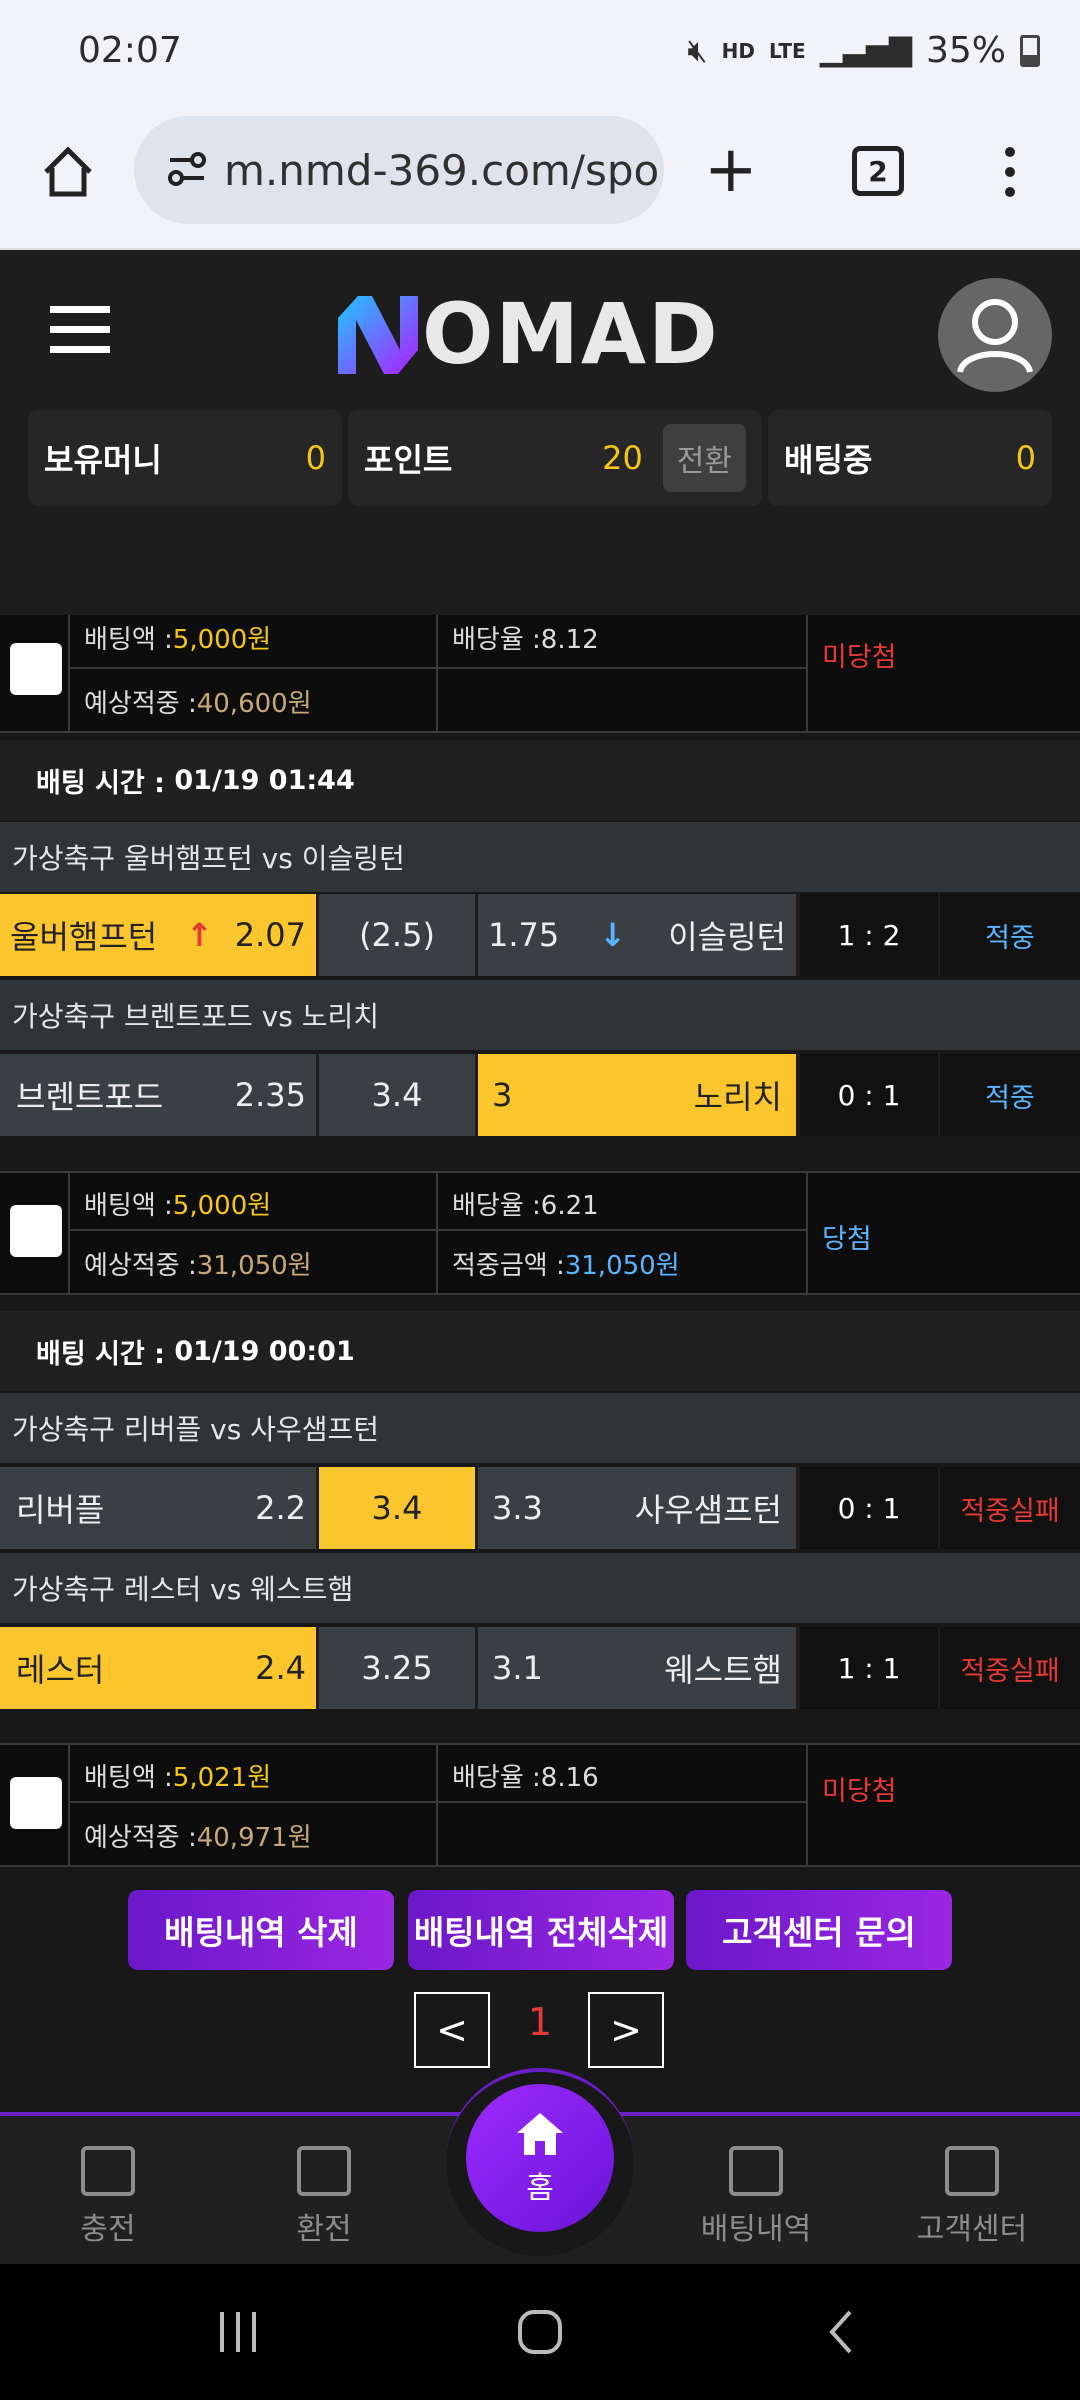 Image resolution: width=1080 pixels, height=2400 pixels. What do you see at coordinates (84, 937) in the screenshot?
I see `home-team: 울버햄프턴` at bounding box center [84, 937].